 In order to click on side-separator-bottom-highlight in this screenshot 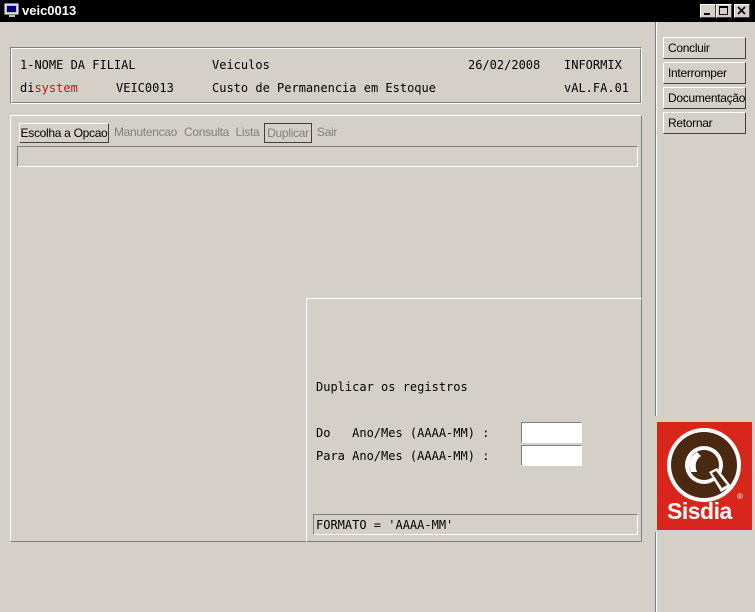, I will do `click(656, 572)`.